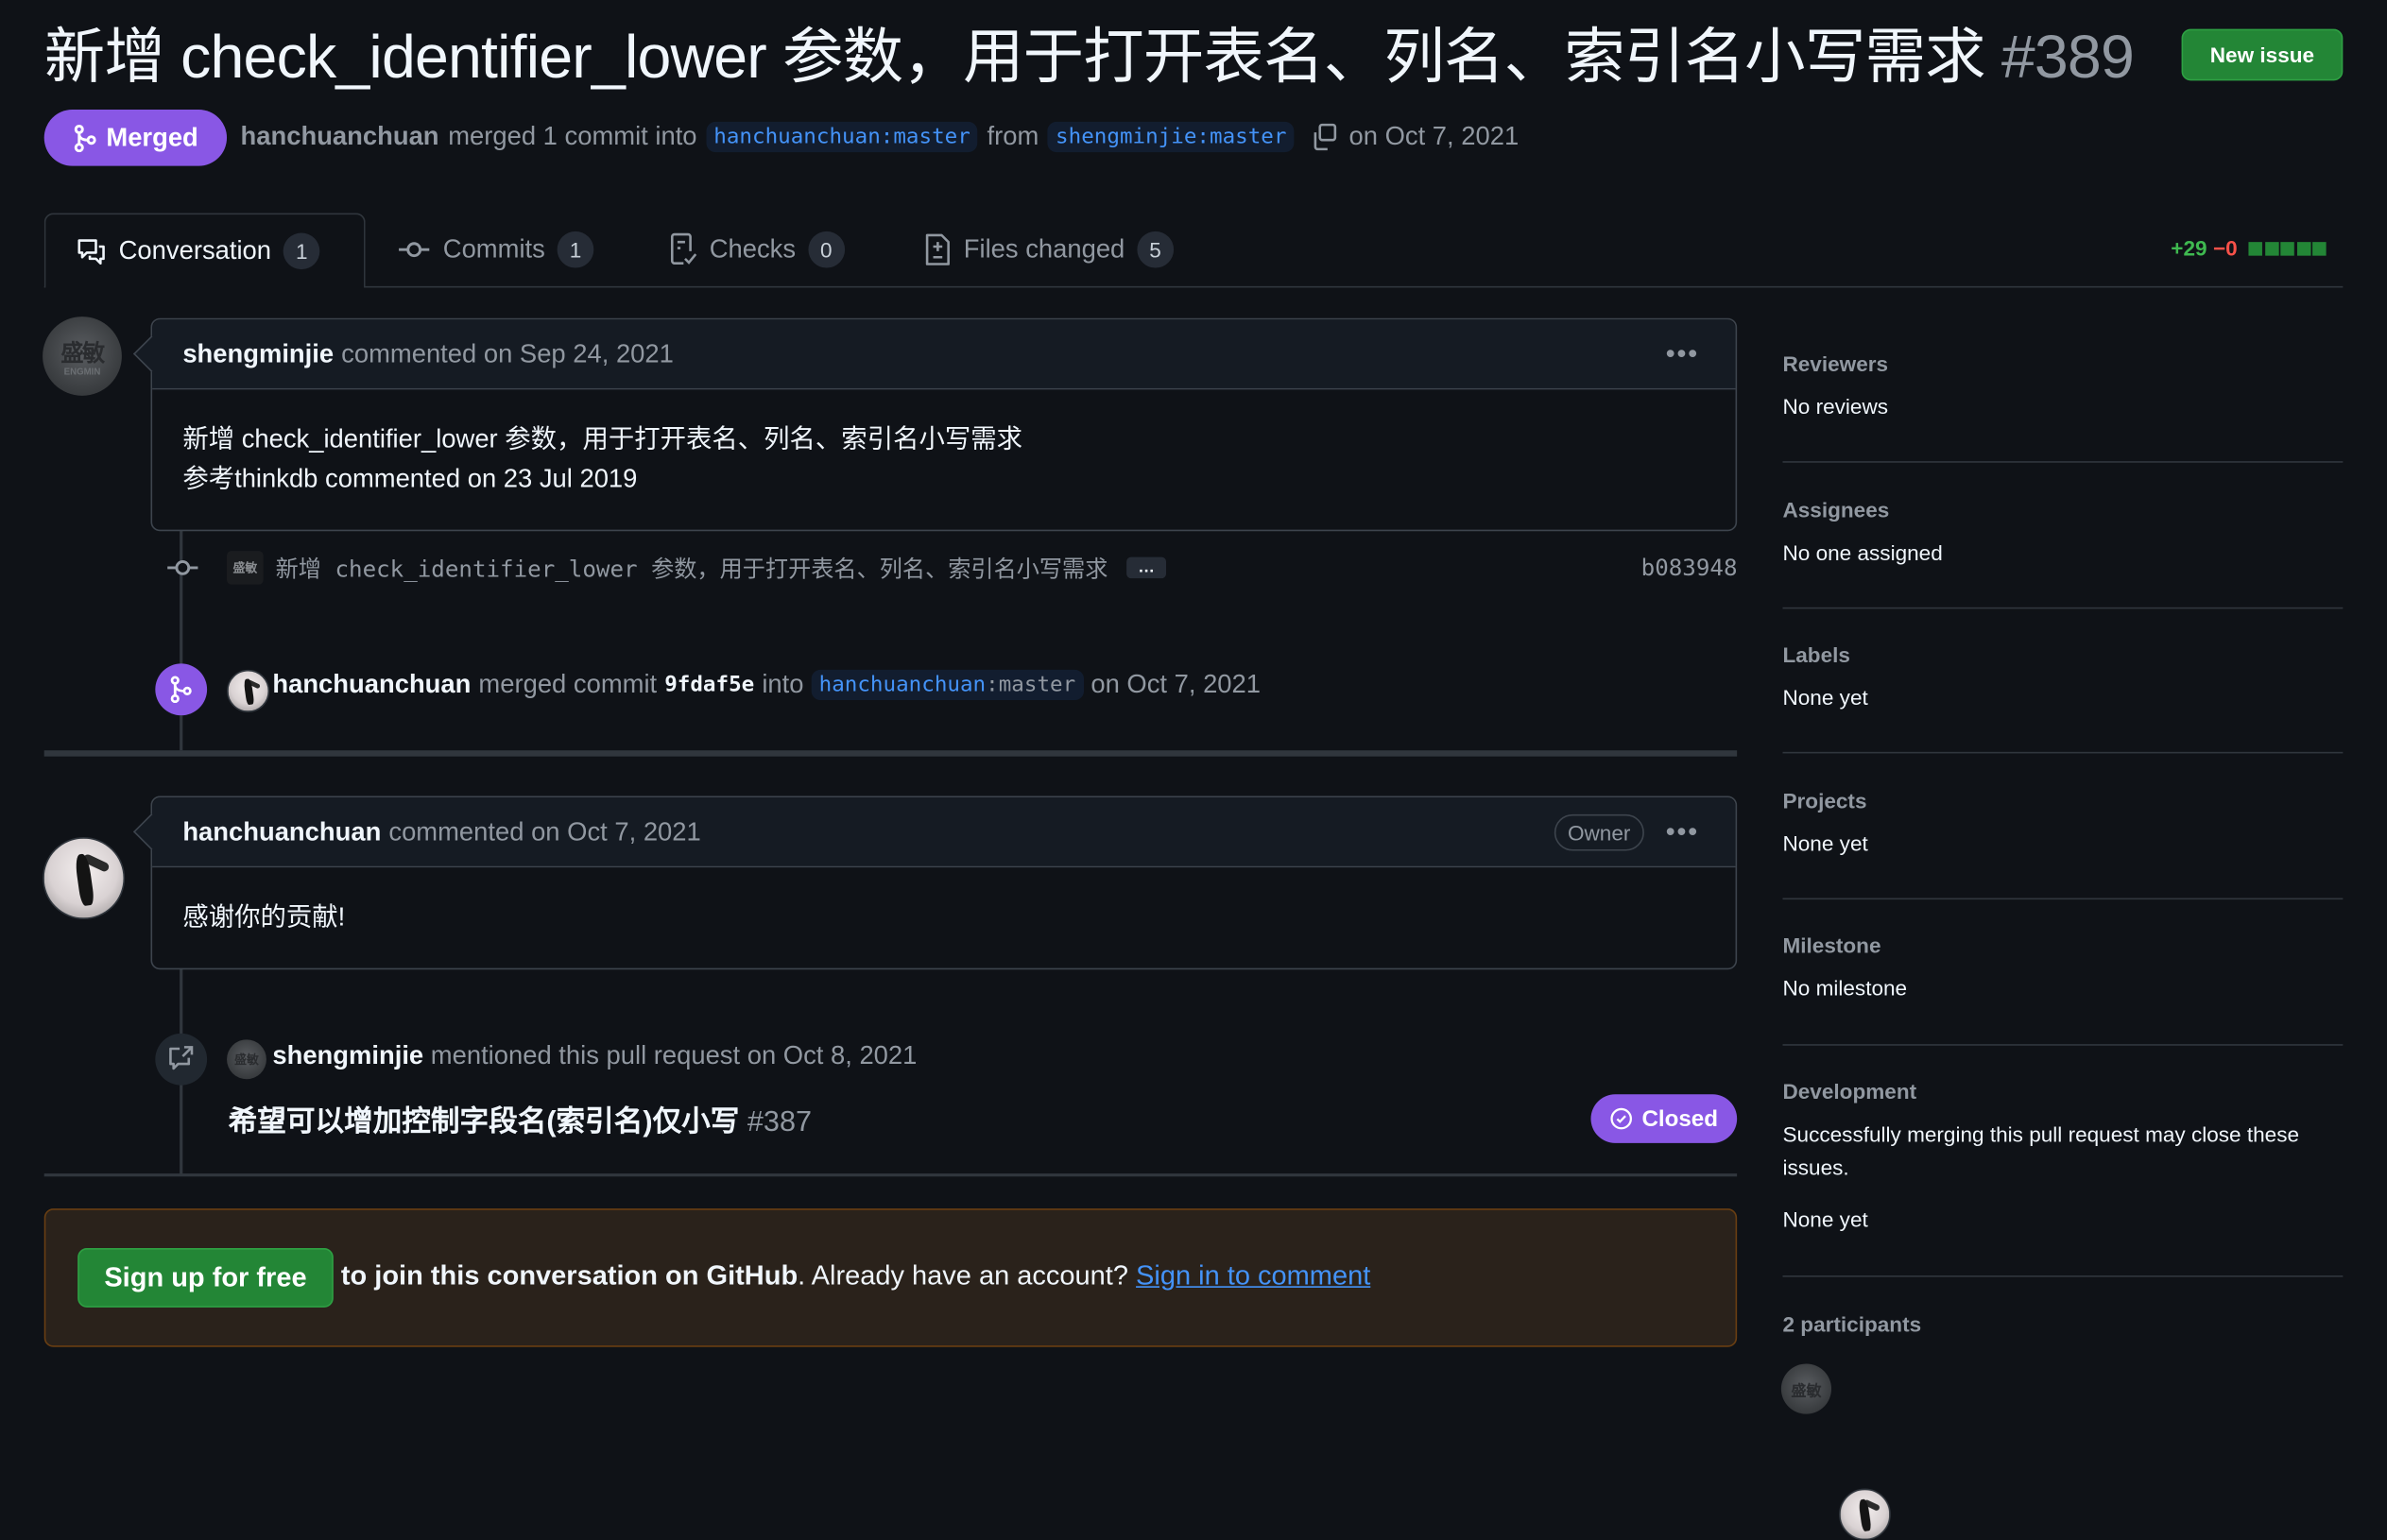 This screenshot has height=1540, width=2387. I want to click on comment-discussion-icon, so click(92, 251).